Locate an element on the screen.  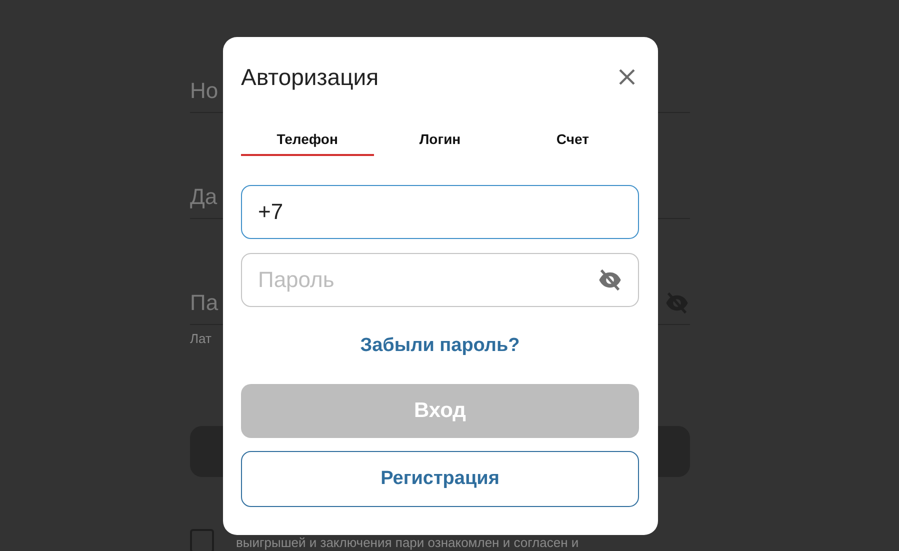
register-button: Регистрация is located at coordinates (440, 479).